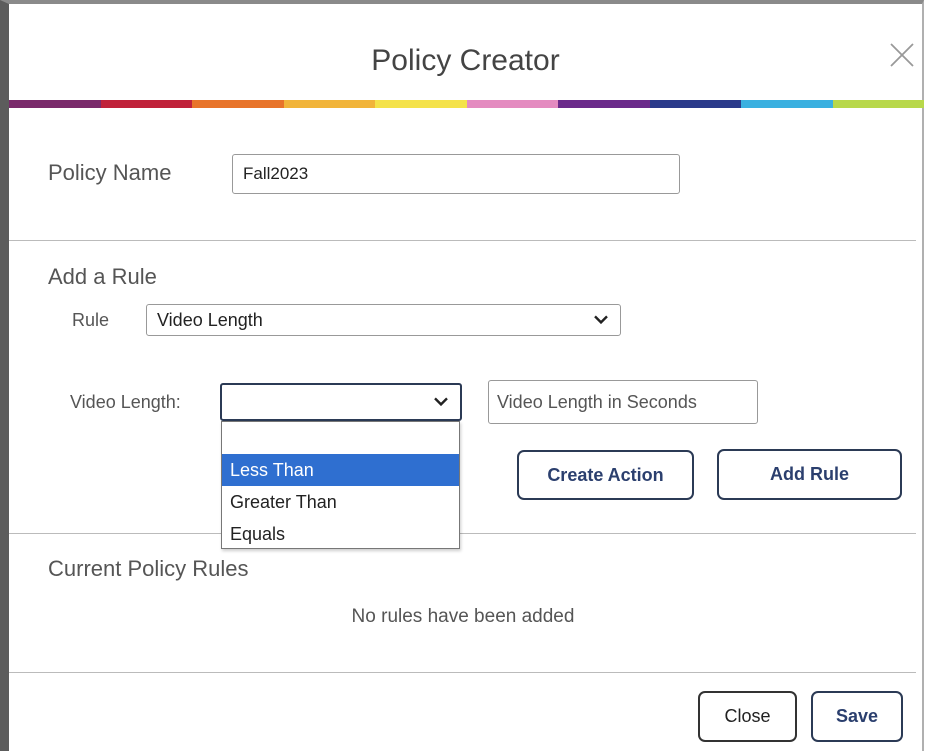 Image resolution: width=926 pixels, height=753 pixels. I want to click on rainbow-divider, so click(466, 104).